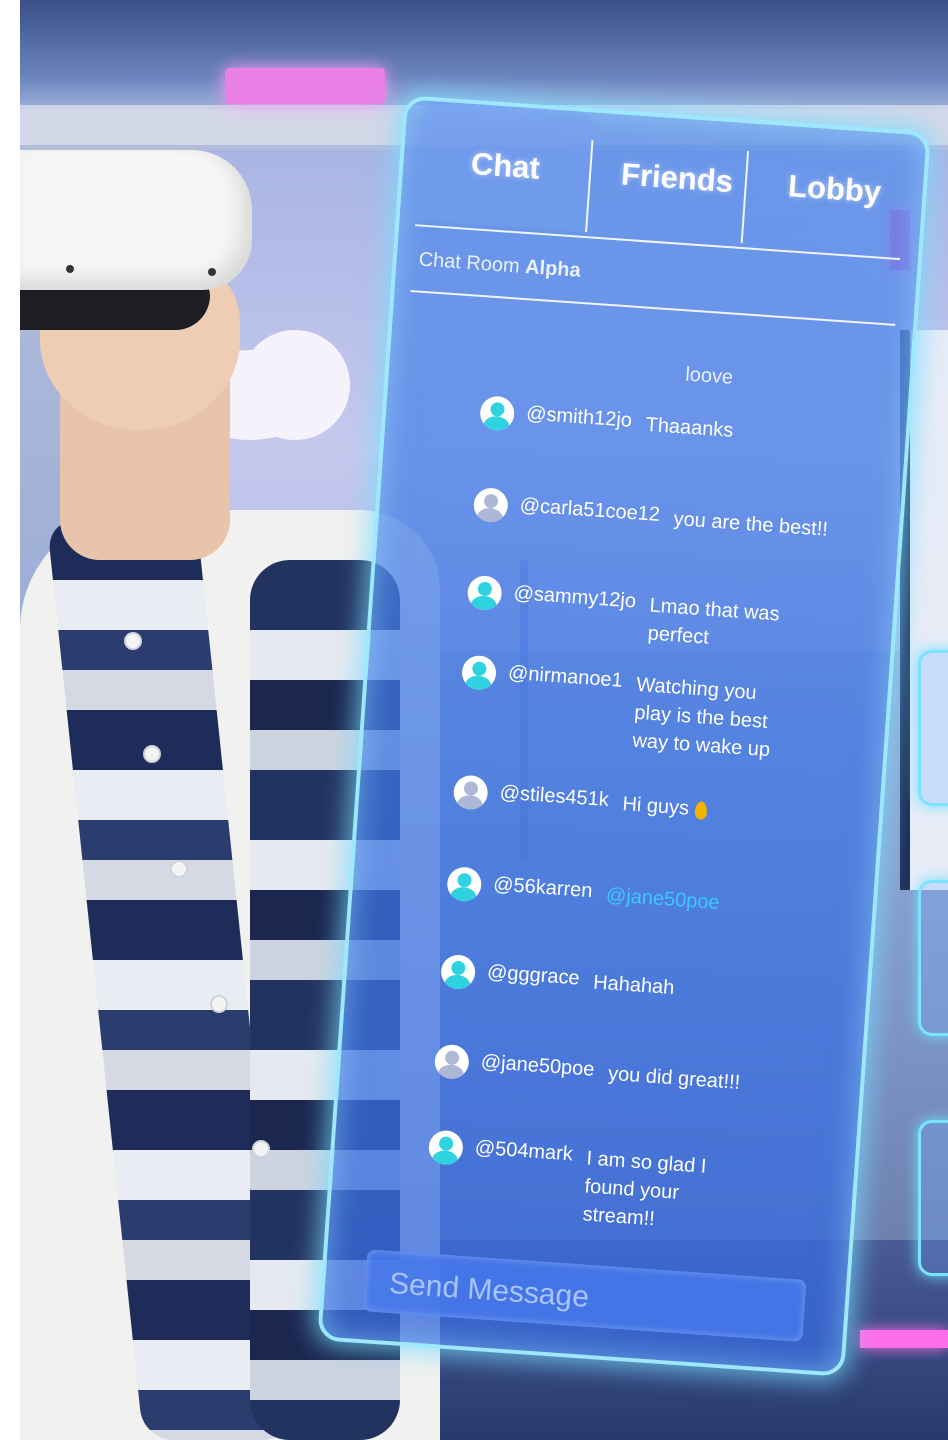  I want to click on chat-room-prefix: Chat Room, so click(469, 263).